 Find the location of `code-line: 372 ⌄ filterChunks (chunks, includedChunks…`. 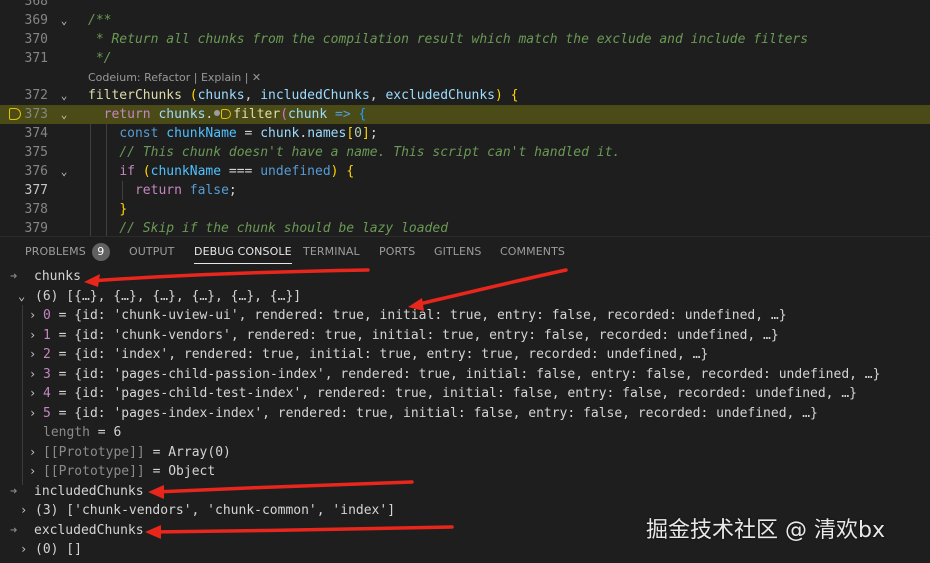

code-line: 372 ⌄ filterChunks (chunks, includedChunks… is located at coordinates (465, 95).